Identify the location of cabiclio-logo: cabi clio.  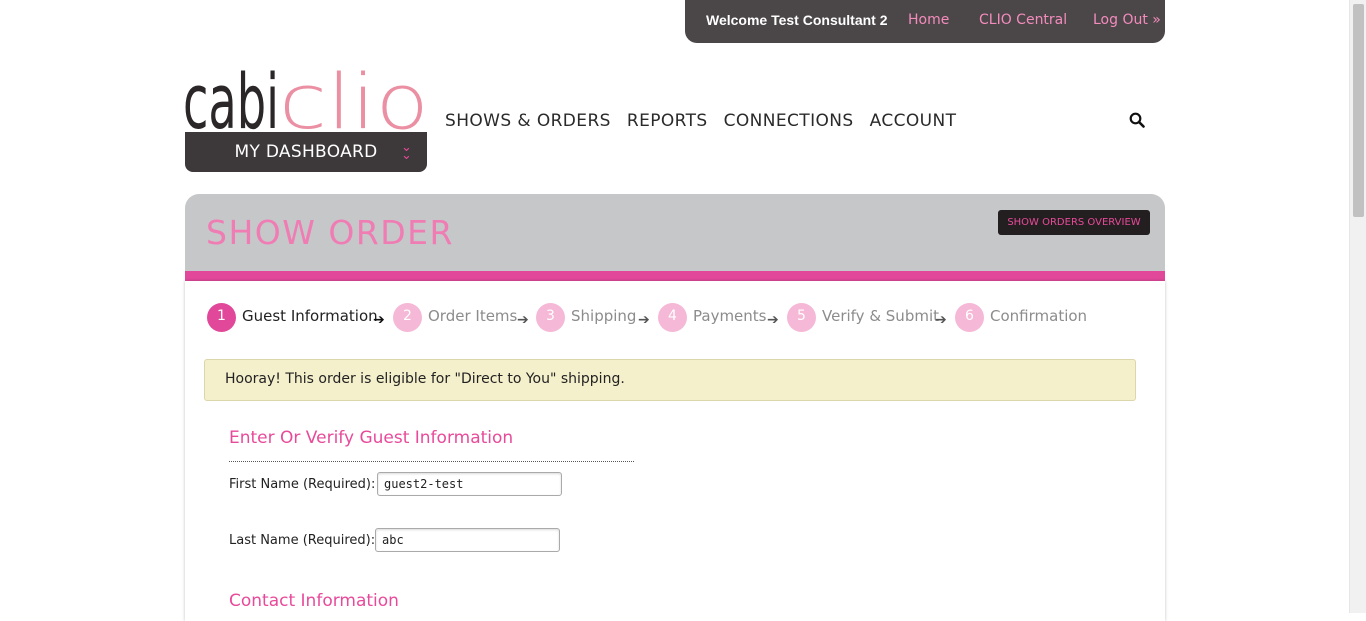
(308, 81).